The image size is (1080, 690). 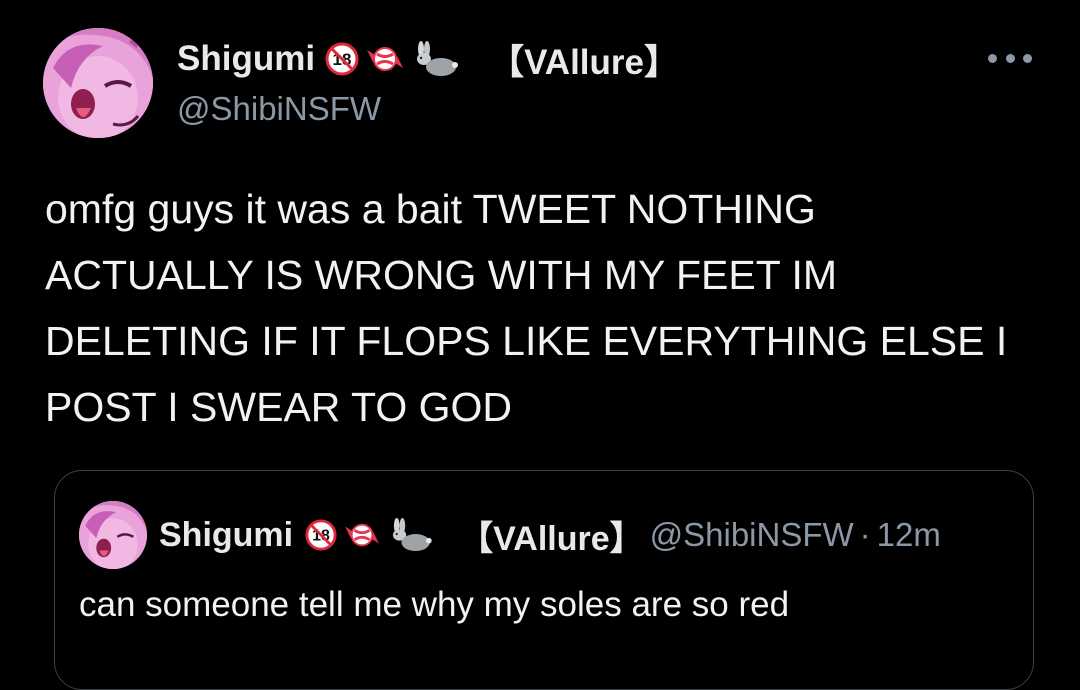 What do you see at coordinates (226, 534) in the screenshot?
I see `quoted-author-display-name: Shigumi` at bounding box center [226, 534].